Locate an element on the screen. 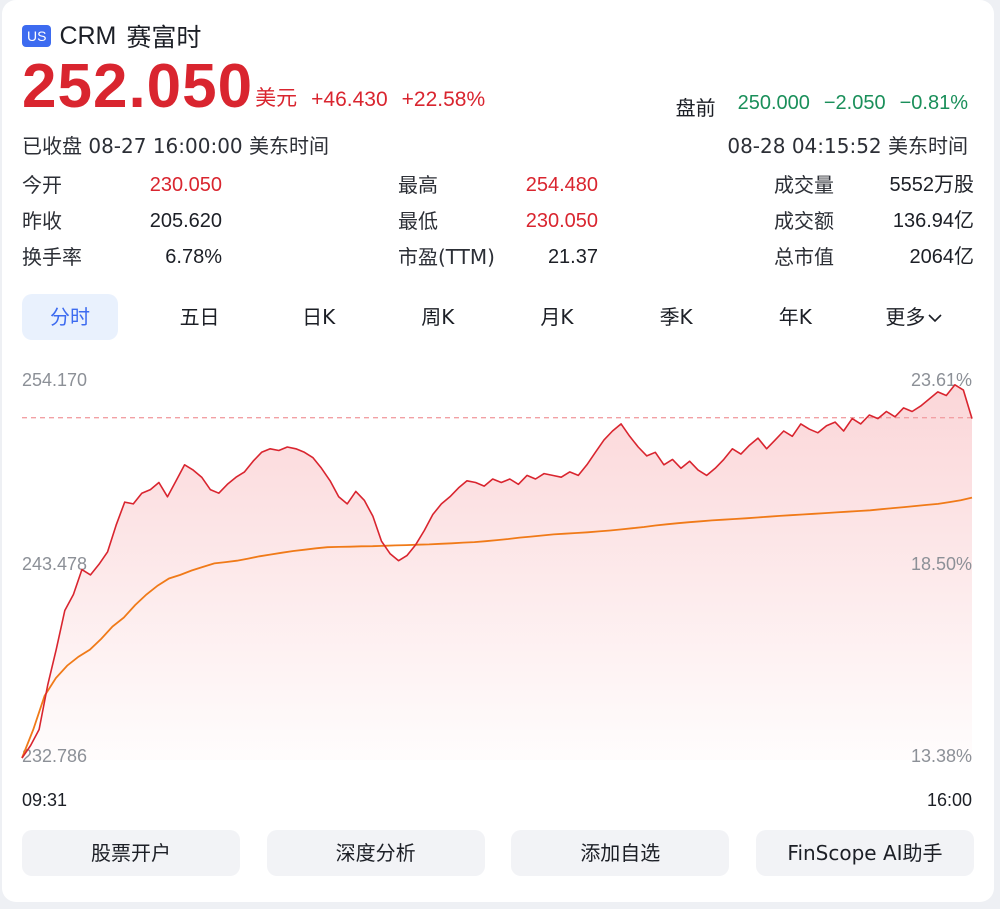 This screenshot has width=1000, height=909. premarket-label: 盘前 is located at coordinates (695, 109).